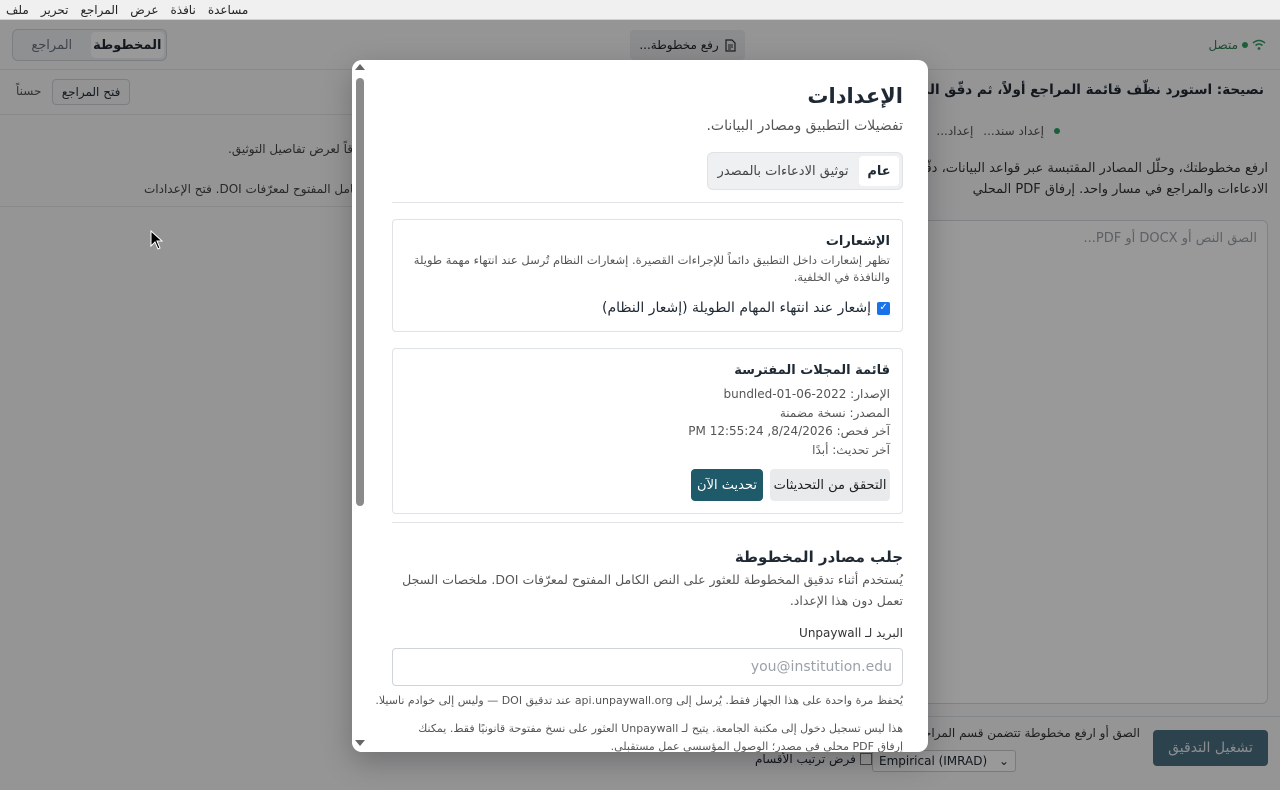  I want to click on dialog-subtitle: تفضيلات التطبيق ومصادر البيانات., so click(804, 126).